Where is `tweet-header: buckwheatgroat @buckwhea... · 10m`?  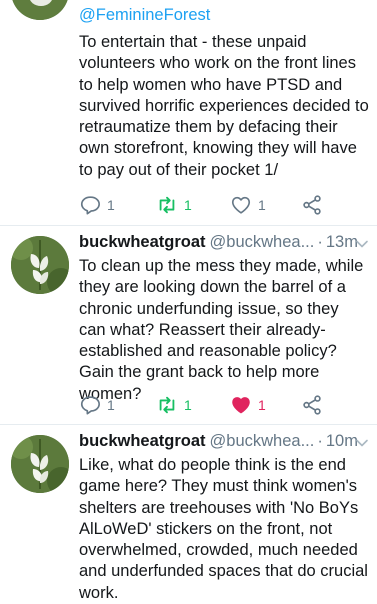
tweet-header: buckwheatgroat @buckwhea... · 10m is located at coordinates (225, 443).